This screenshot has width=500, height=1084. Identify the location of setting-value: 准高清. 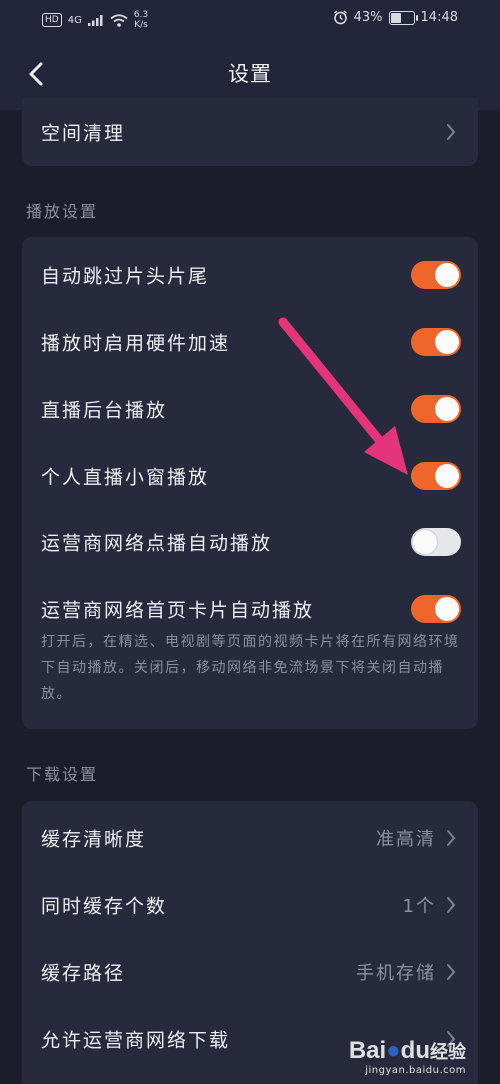
(406, 839).